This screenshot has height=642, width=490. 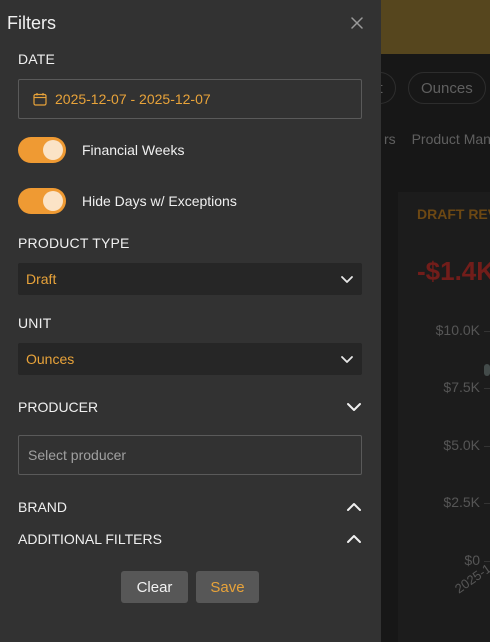 What do you see at coordinates (35, 323) in the screenshot?
I see `unit-label: UNIT` at bounding box center [35, 323].